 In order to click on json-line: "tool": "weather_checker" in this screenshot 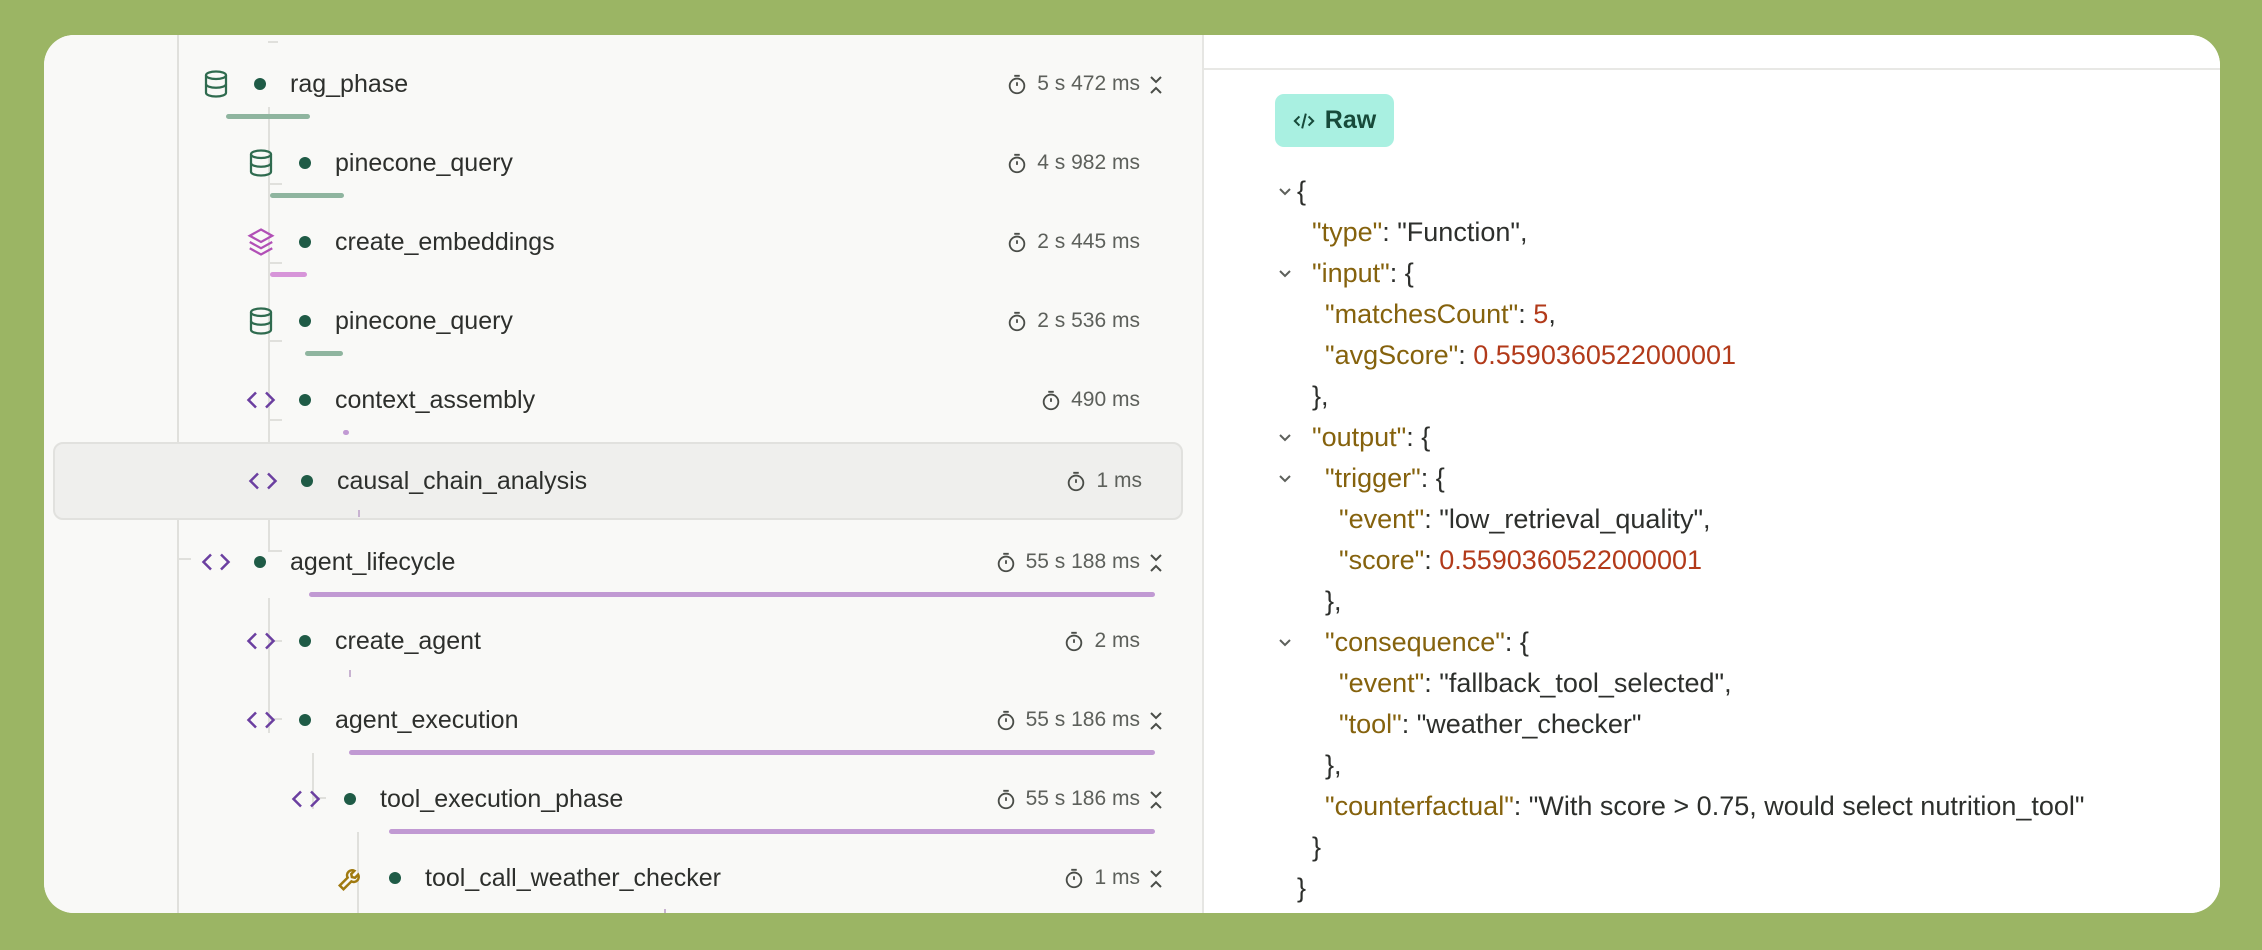, I will do `click(1490, 724)`.